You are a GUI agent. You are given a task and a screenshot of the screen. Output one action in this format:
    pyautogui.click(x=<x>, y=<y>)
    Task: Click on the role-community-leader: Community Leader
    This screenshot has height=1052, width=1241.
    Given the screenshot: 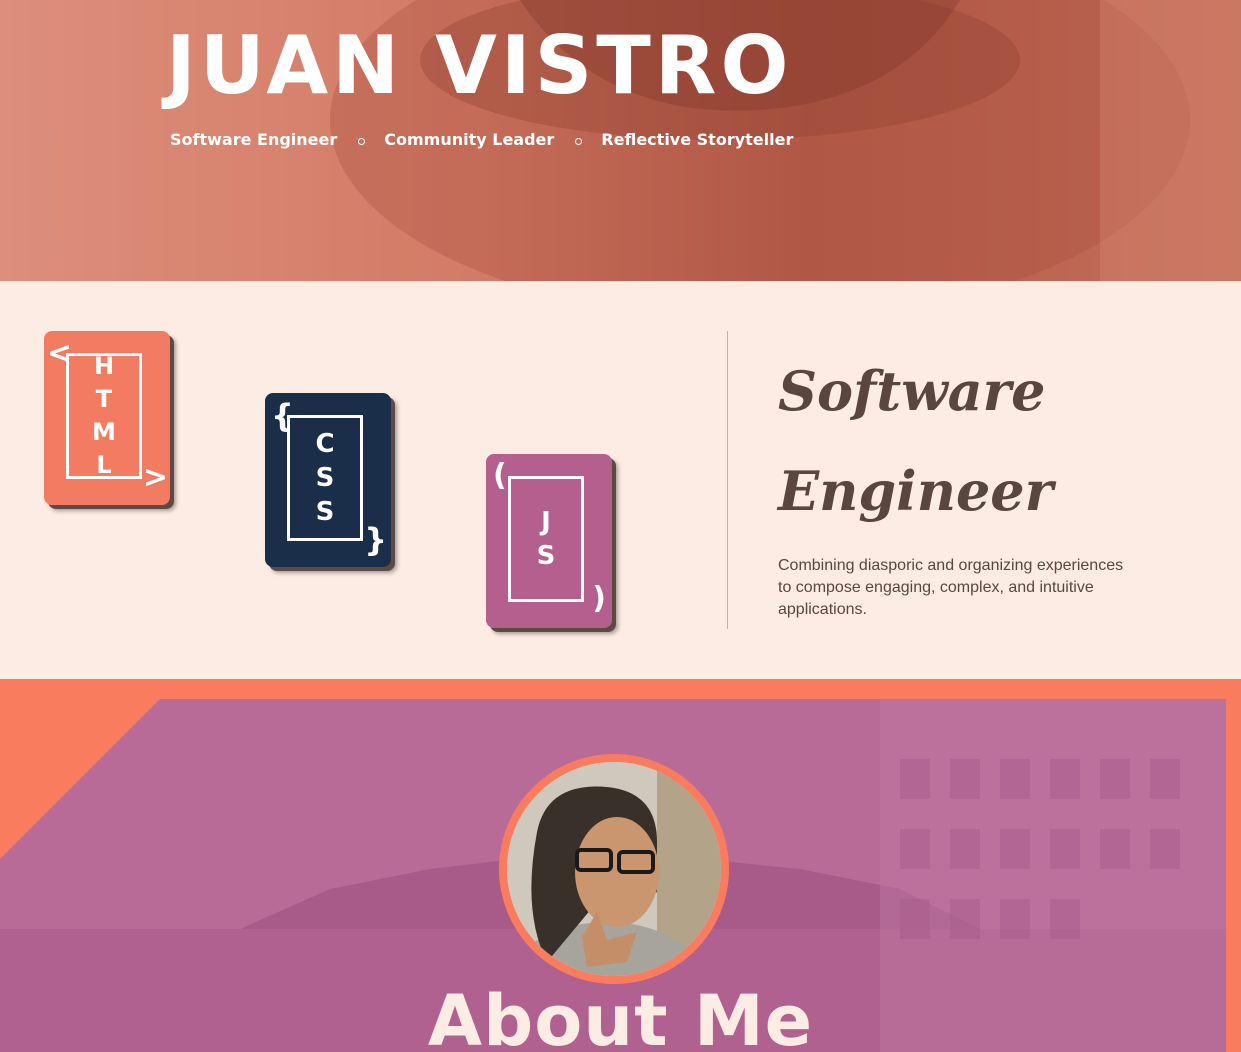 What is the action you would take?
    pyautogui.click(x=469, y=139)
    